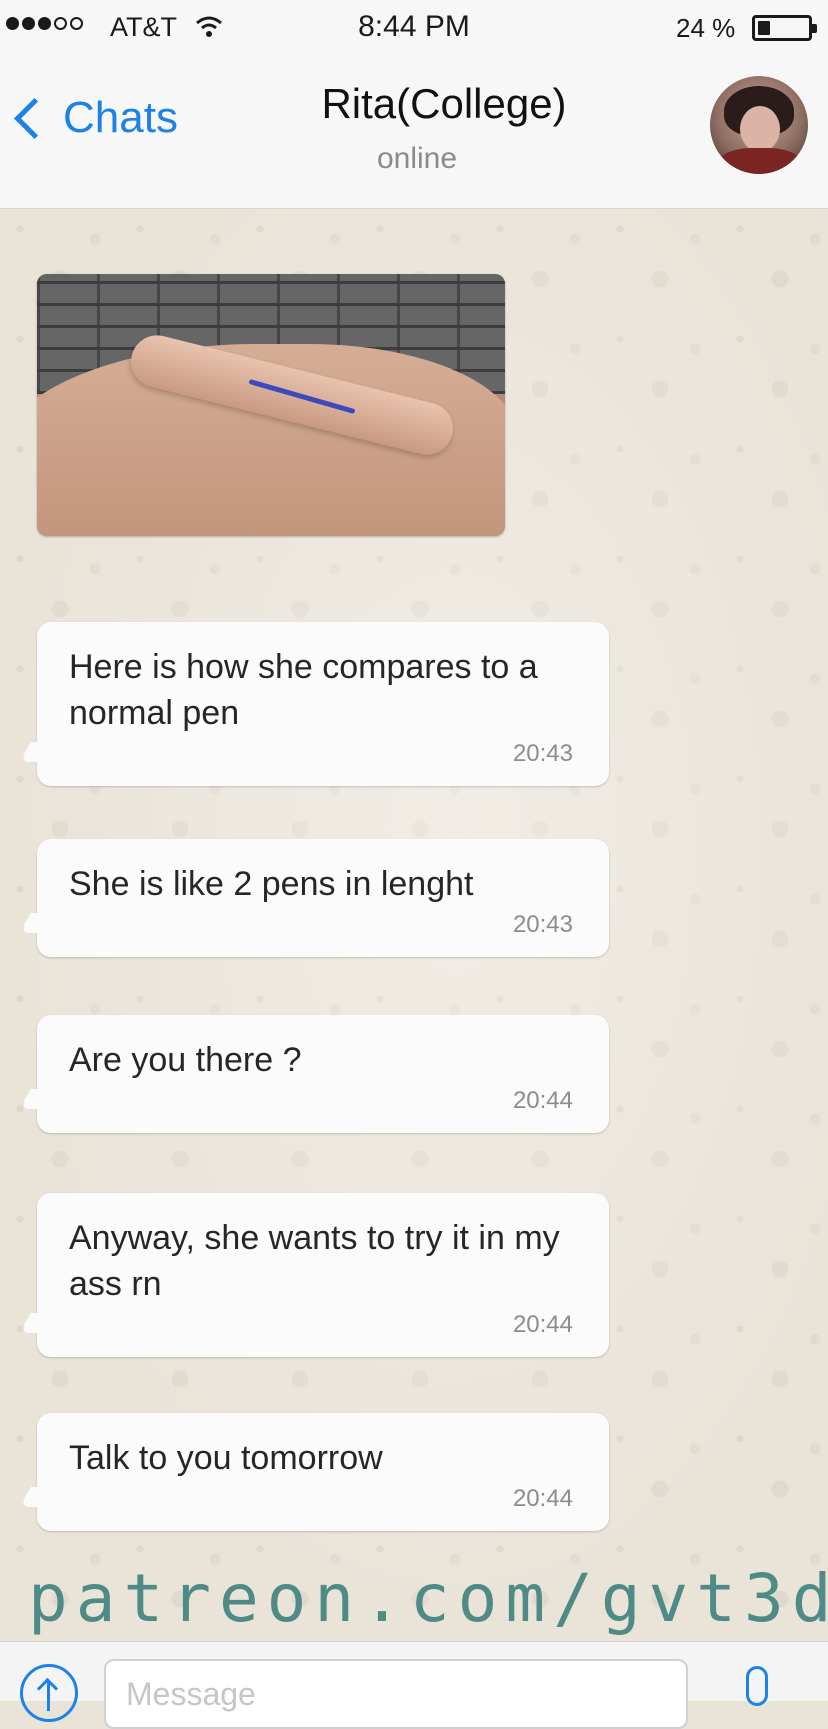 The height and width of the screenshot is (1729, 828). Describe the element at coordinates (417, 158) in the screenshot. I see `contact-status: online` at that location.